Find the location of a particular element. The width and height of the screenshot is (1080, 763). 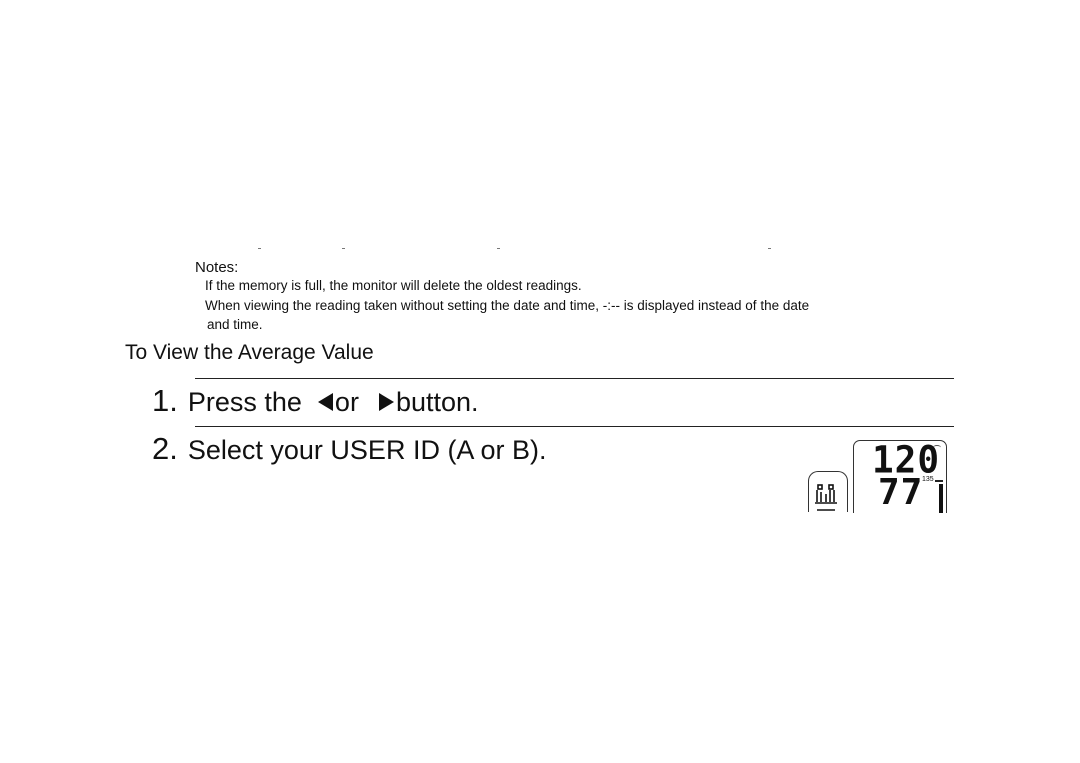

step-text: Press the is located at coordinates (244, 402).